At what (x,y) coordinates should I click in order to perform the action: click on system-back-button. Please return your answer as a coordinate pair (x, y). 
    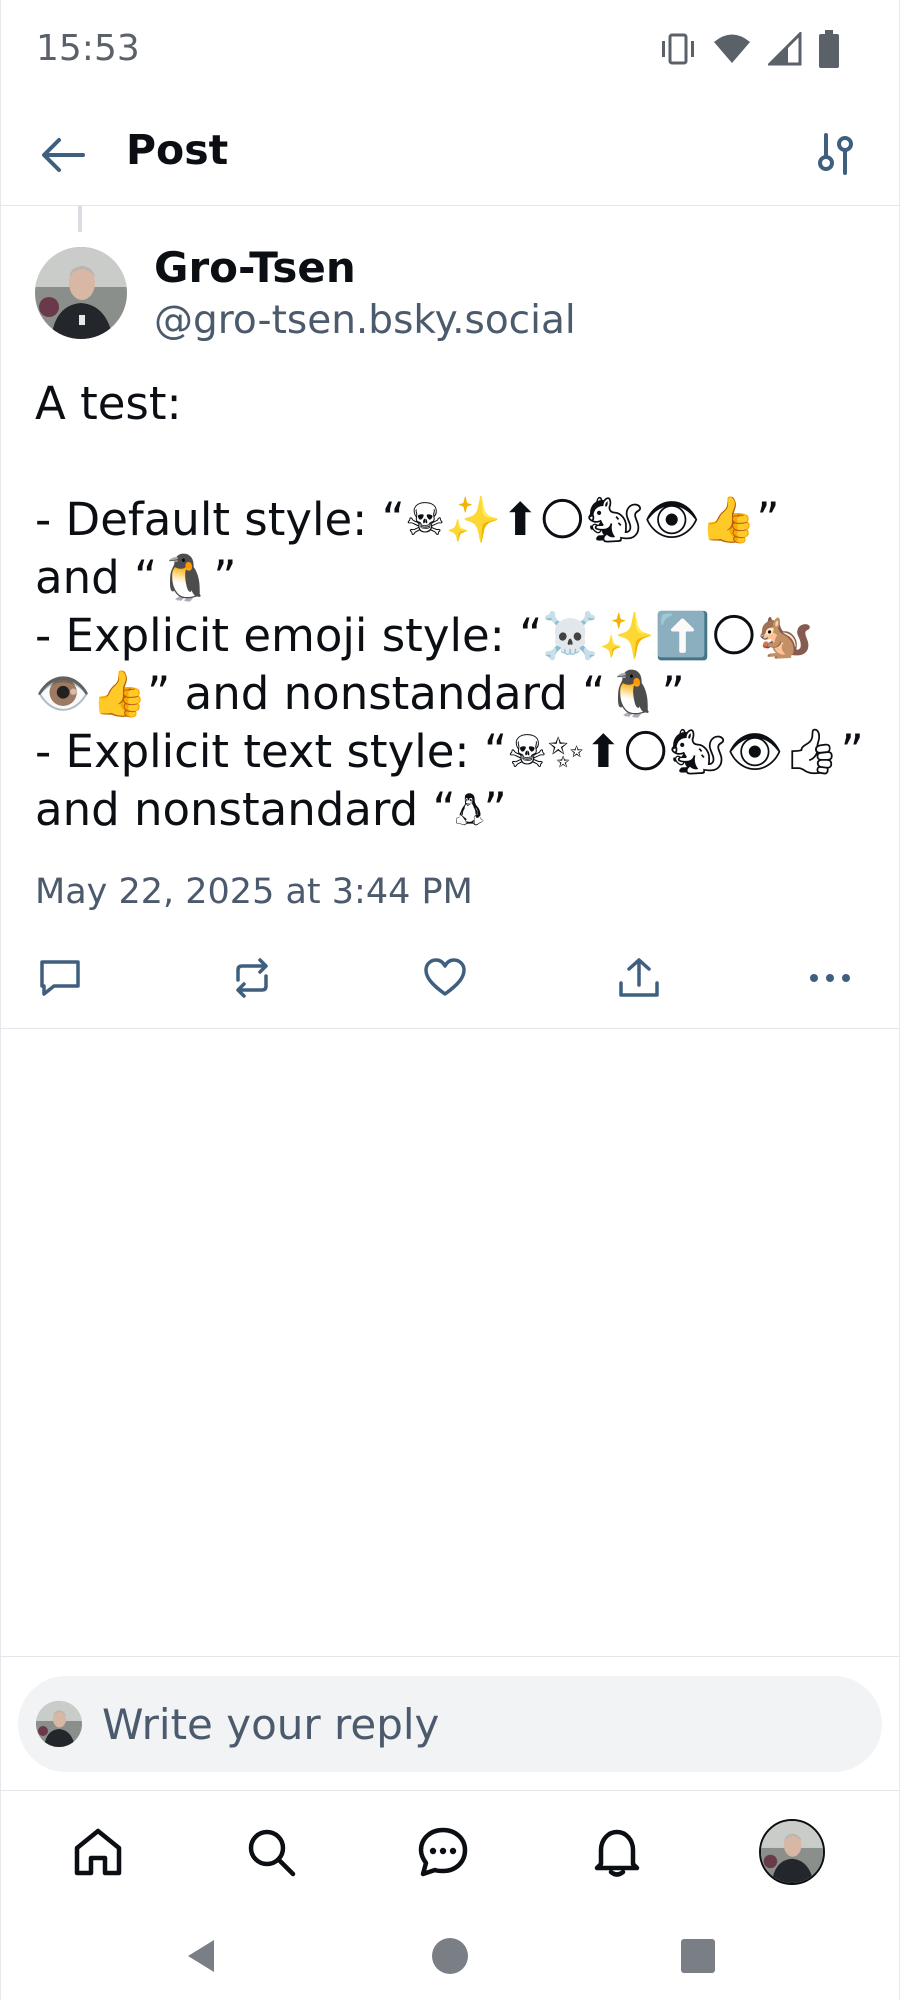
    Looking at the image, I should click on (202, 1956).